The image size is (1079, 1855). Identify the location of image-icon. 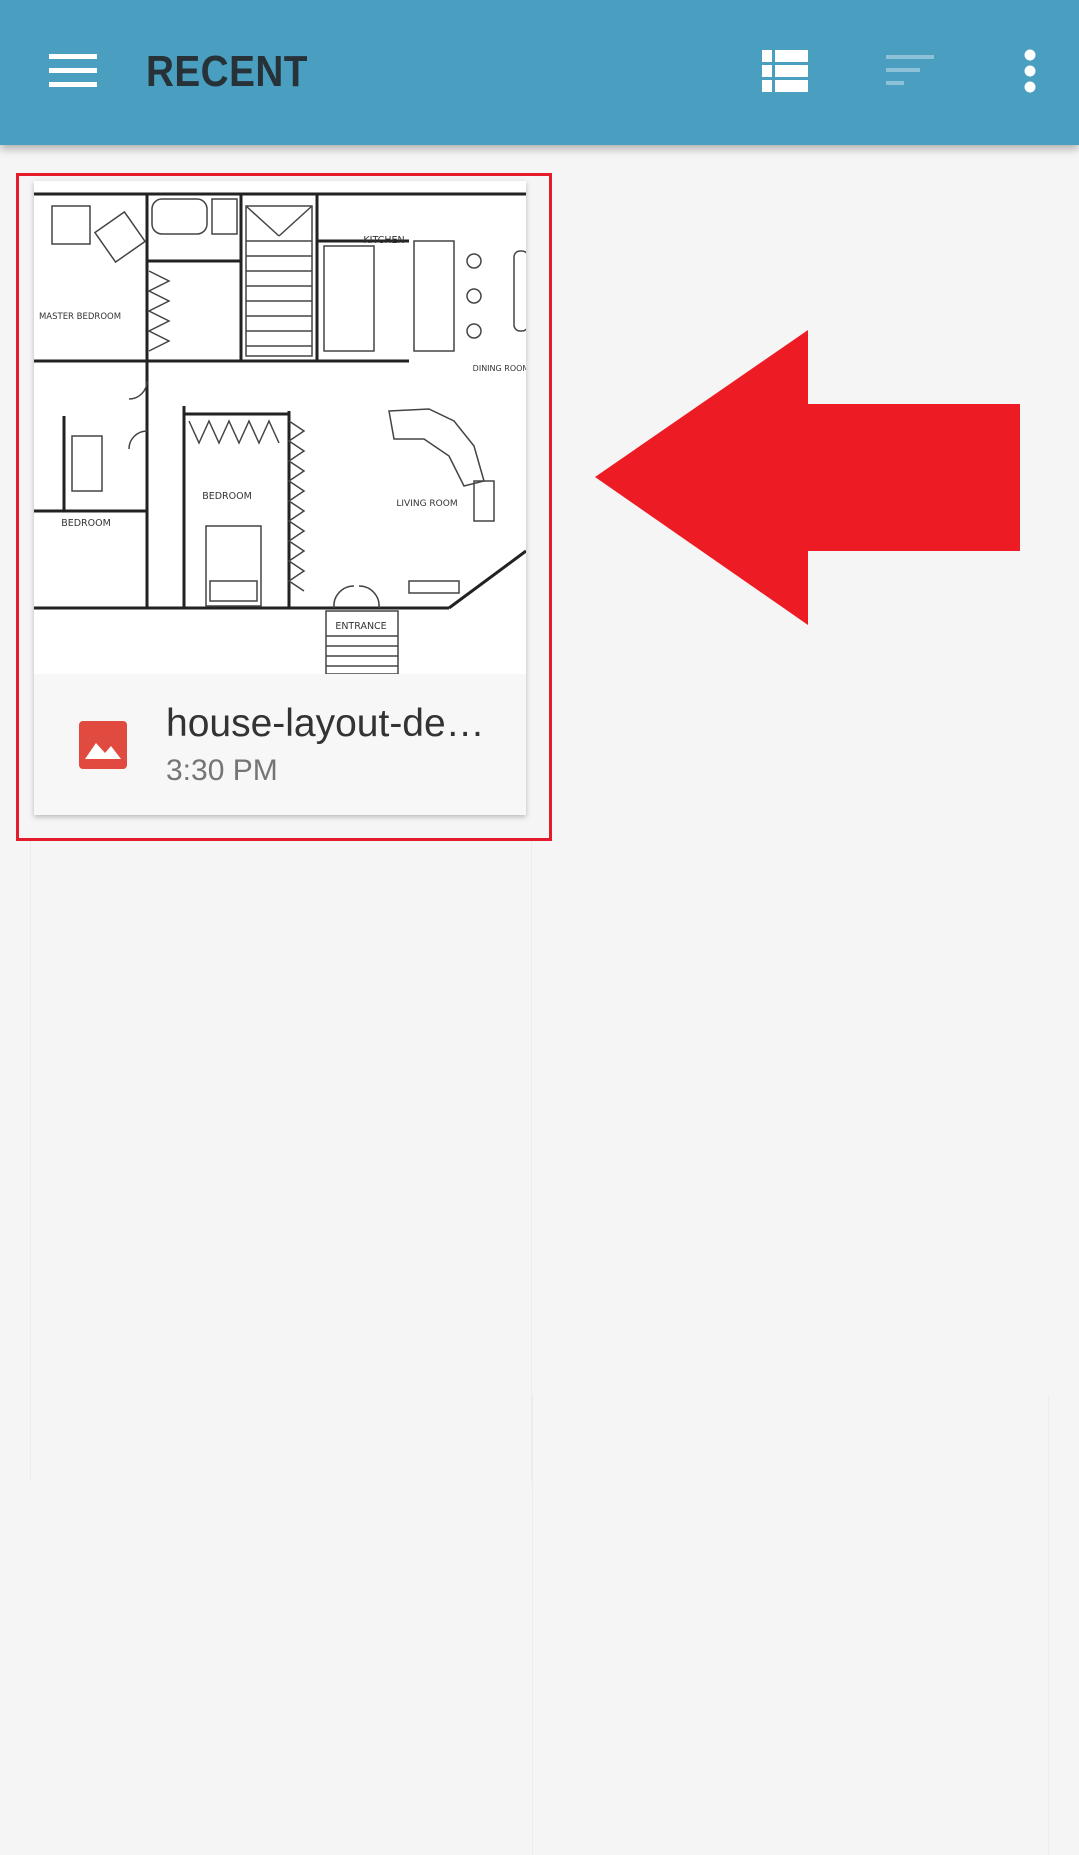
(103, 745).